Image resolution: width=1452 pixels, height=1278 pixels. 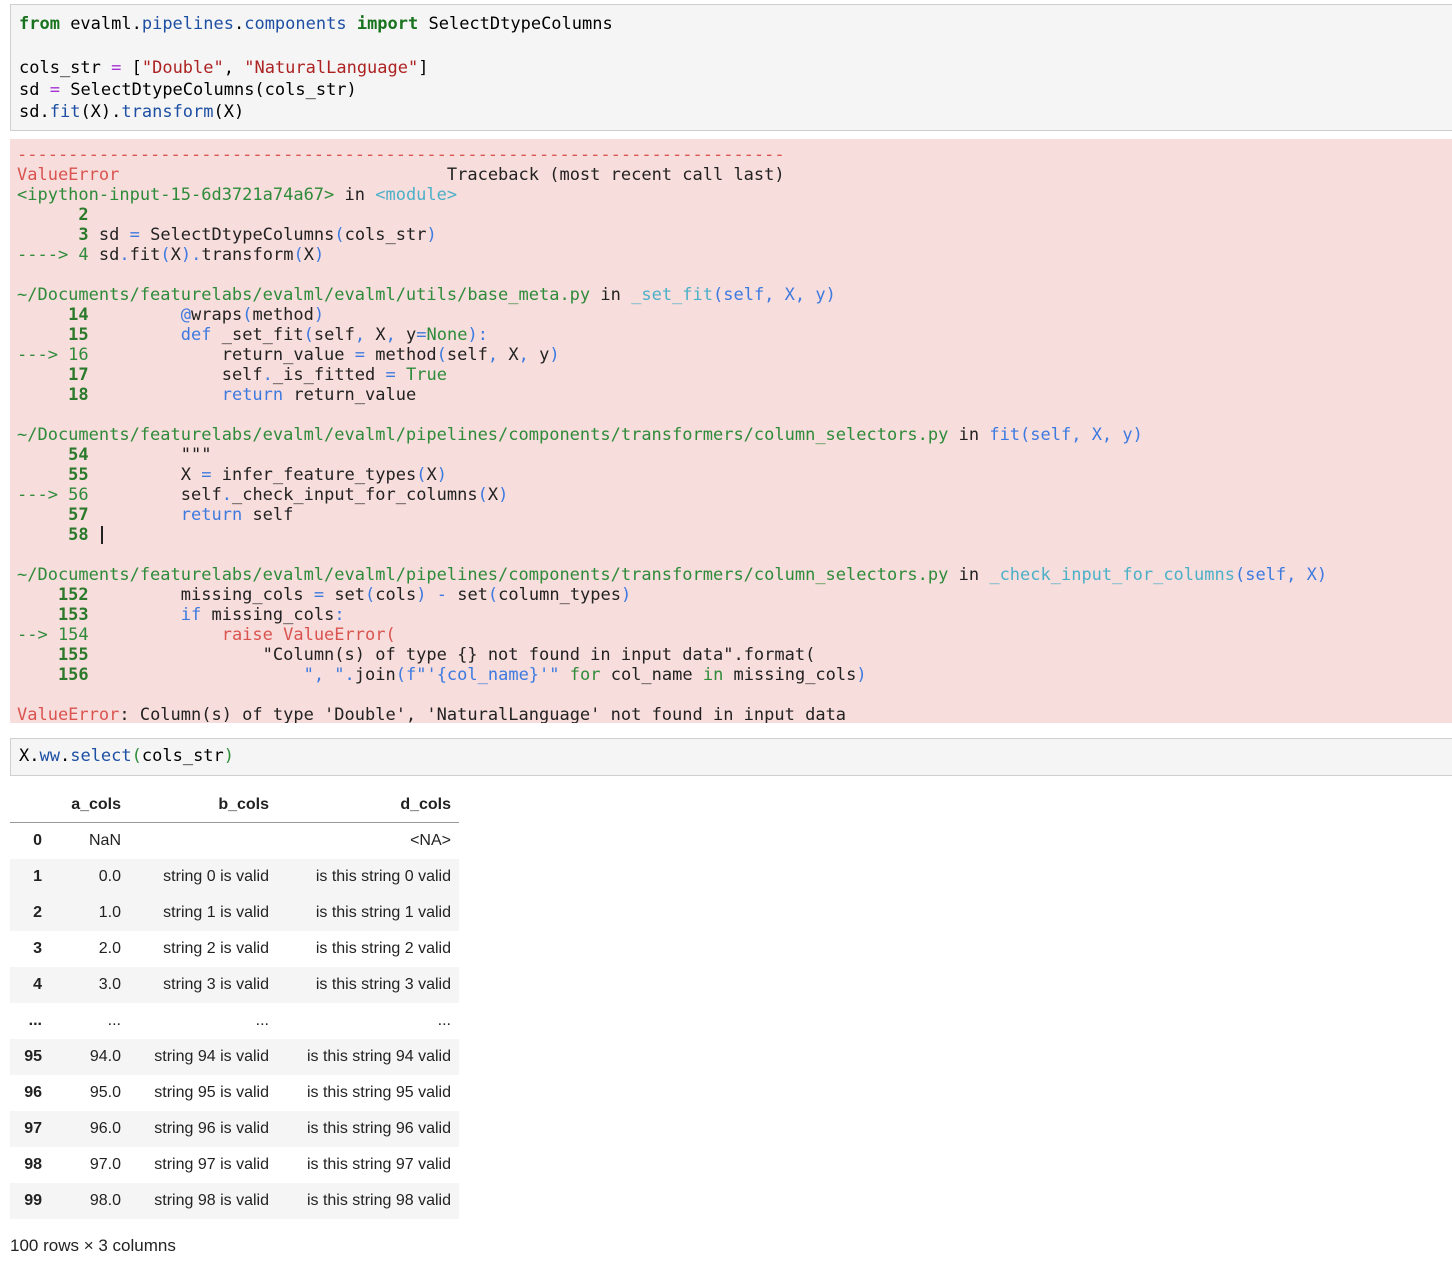 I want to click on code-token: fit, so click(x=145, y=255).